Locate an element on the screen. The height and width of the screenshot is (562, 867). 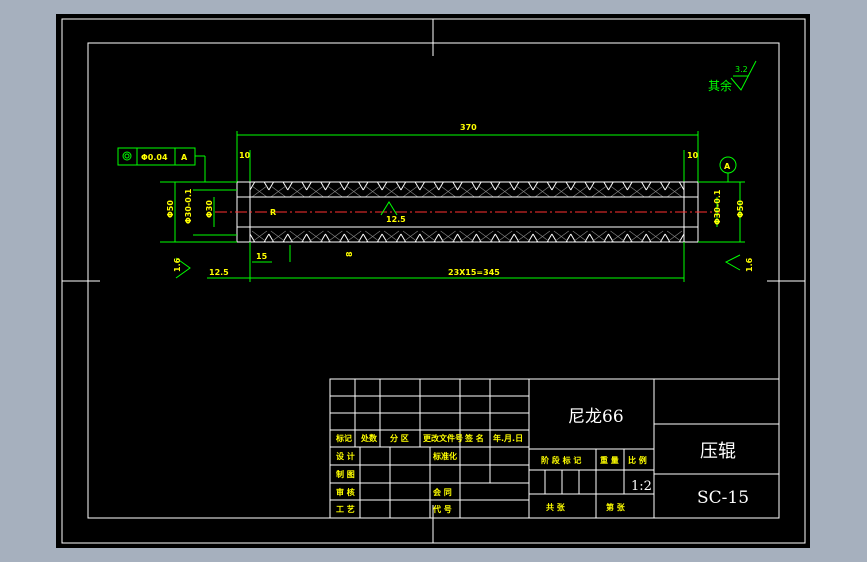
pitch-dim: 15 is located at coordinates (262, 256).